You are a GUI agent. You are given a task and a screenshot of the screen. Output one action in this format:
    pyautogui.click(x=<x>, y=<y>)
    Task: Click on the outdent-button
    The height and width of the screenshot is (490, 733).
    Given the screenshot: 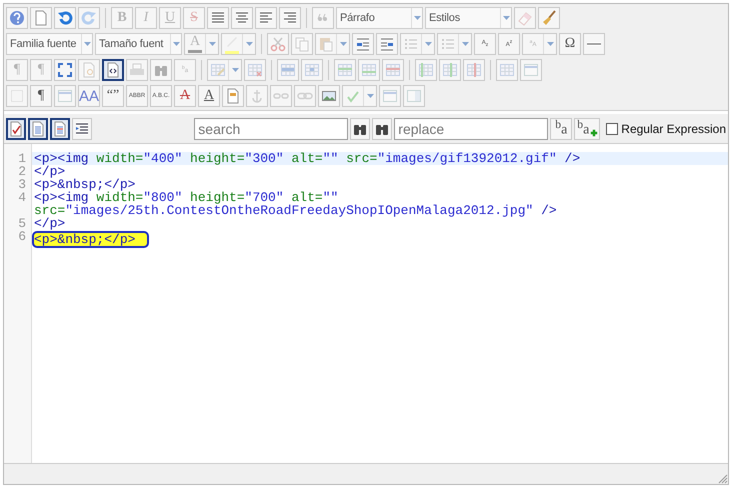 What is the action you would take?
    pyautogui.click(x=363, y=44)
    